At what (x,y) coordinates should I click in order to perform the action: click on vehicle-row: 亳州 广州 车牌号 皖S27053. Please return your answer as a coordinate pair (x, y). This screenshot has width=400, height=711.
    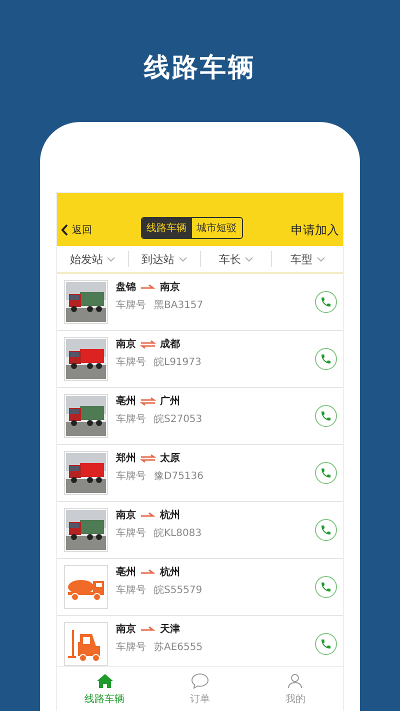
    Looking at the image, I should click on (200, 416).